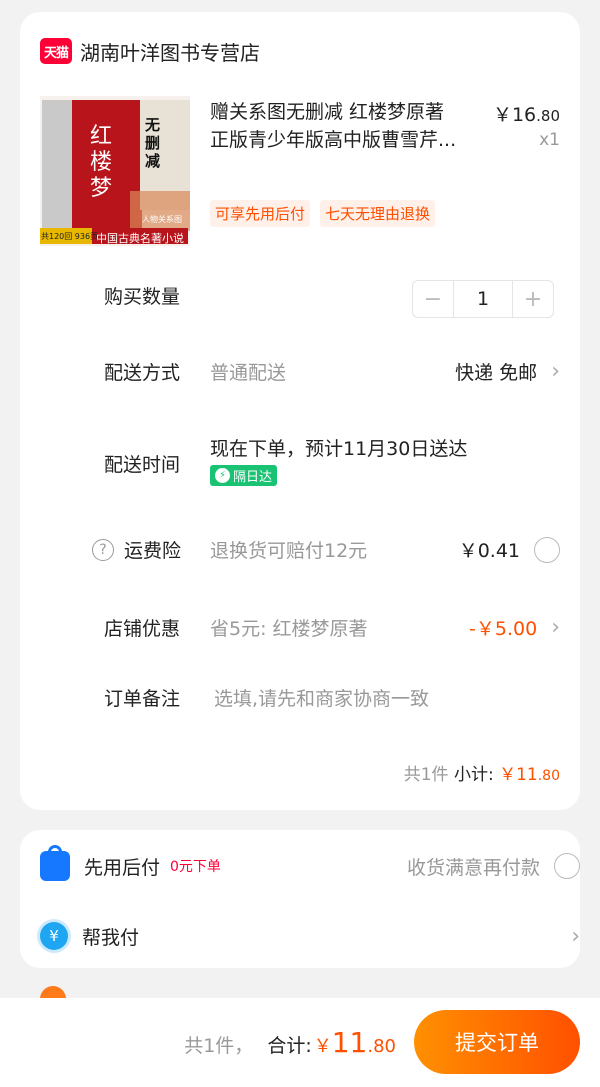 The height and width of the screenshot is (1087, 600). Describe the element at coordinates (140, 238) in the screenshot. I see `cover-ribbon: 中国古典名著小说` at that location.